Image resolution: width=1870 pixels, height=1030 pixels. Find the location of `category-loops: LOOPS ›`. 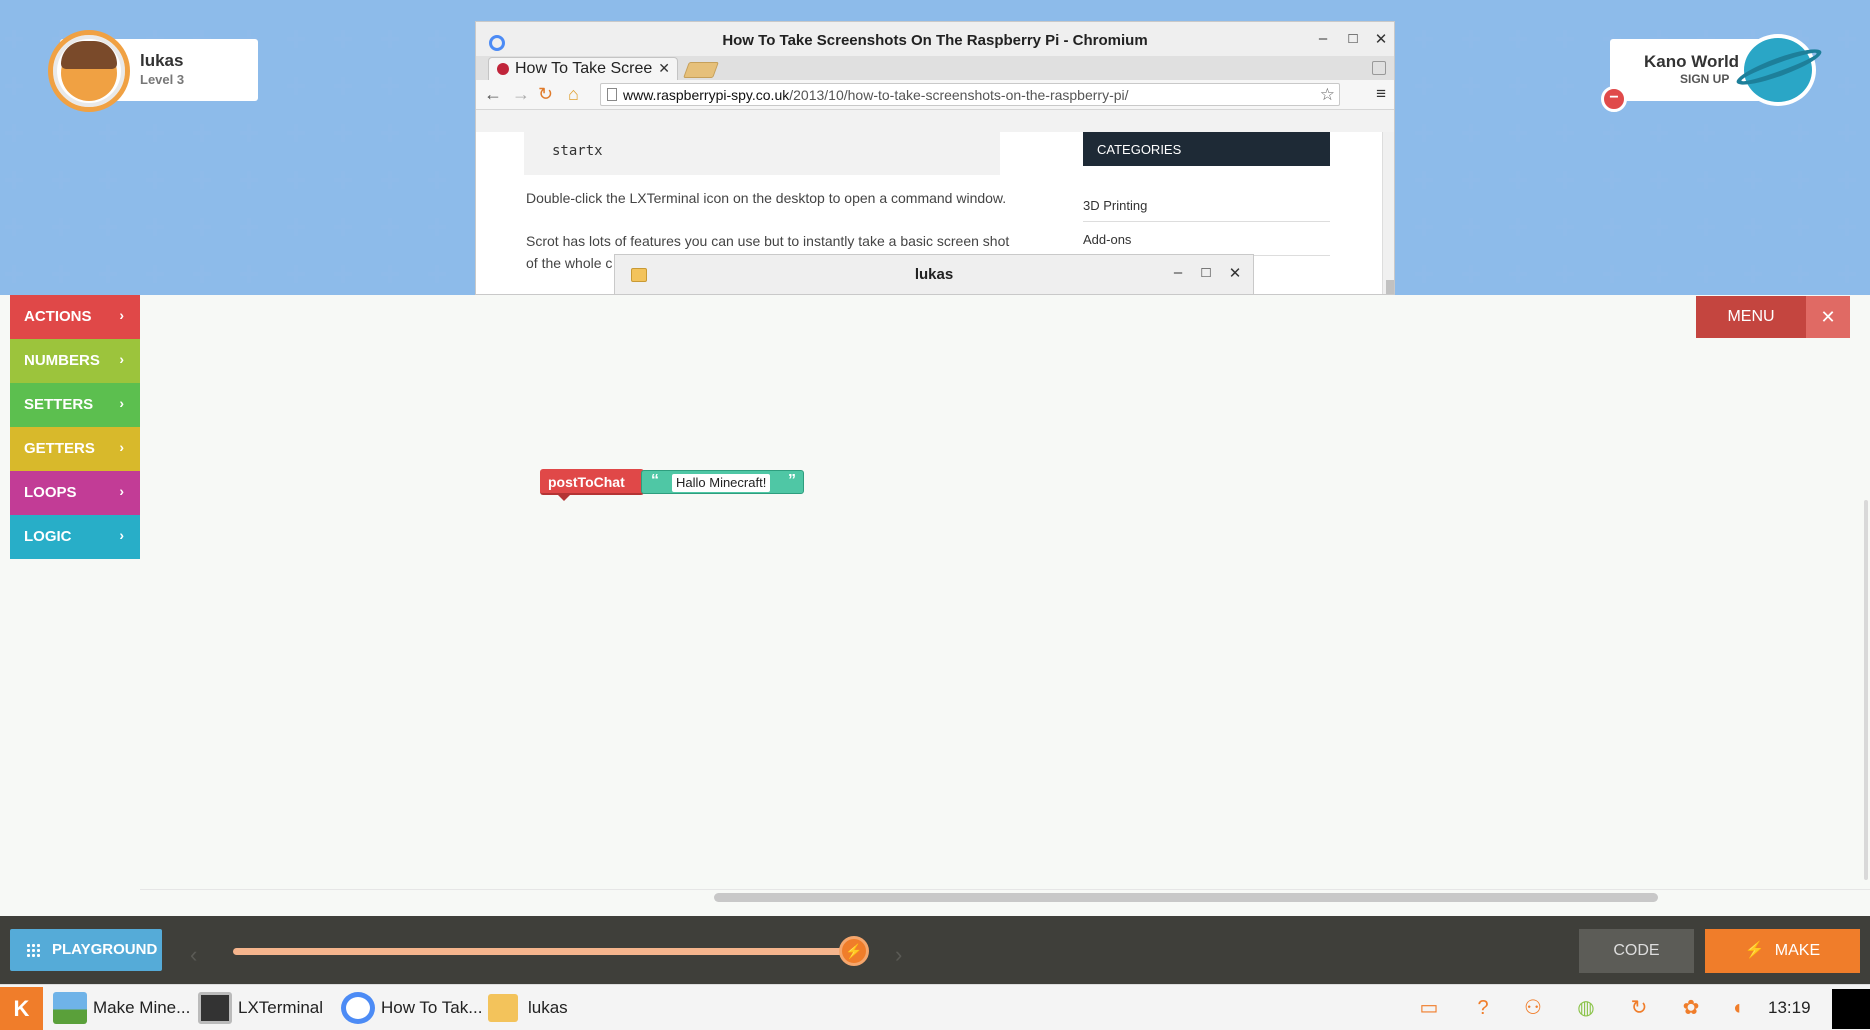

category-loops: LOOPS › is located at coordinates (75, 493).